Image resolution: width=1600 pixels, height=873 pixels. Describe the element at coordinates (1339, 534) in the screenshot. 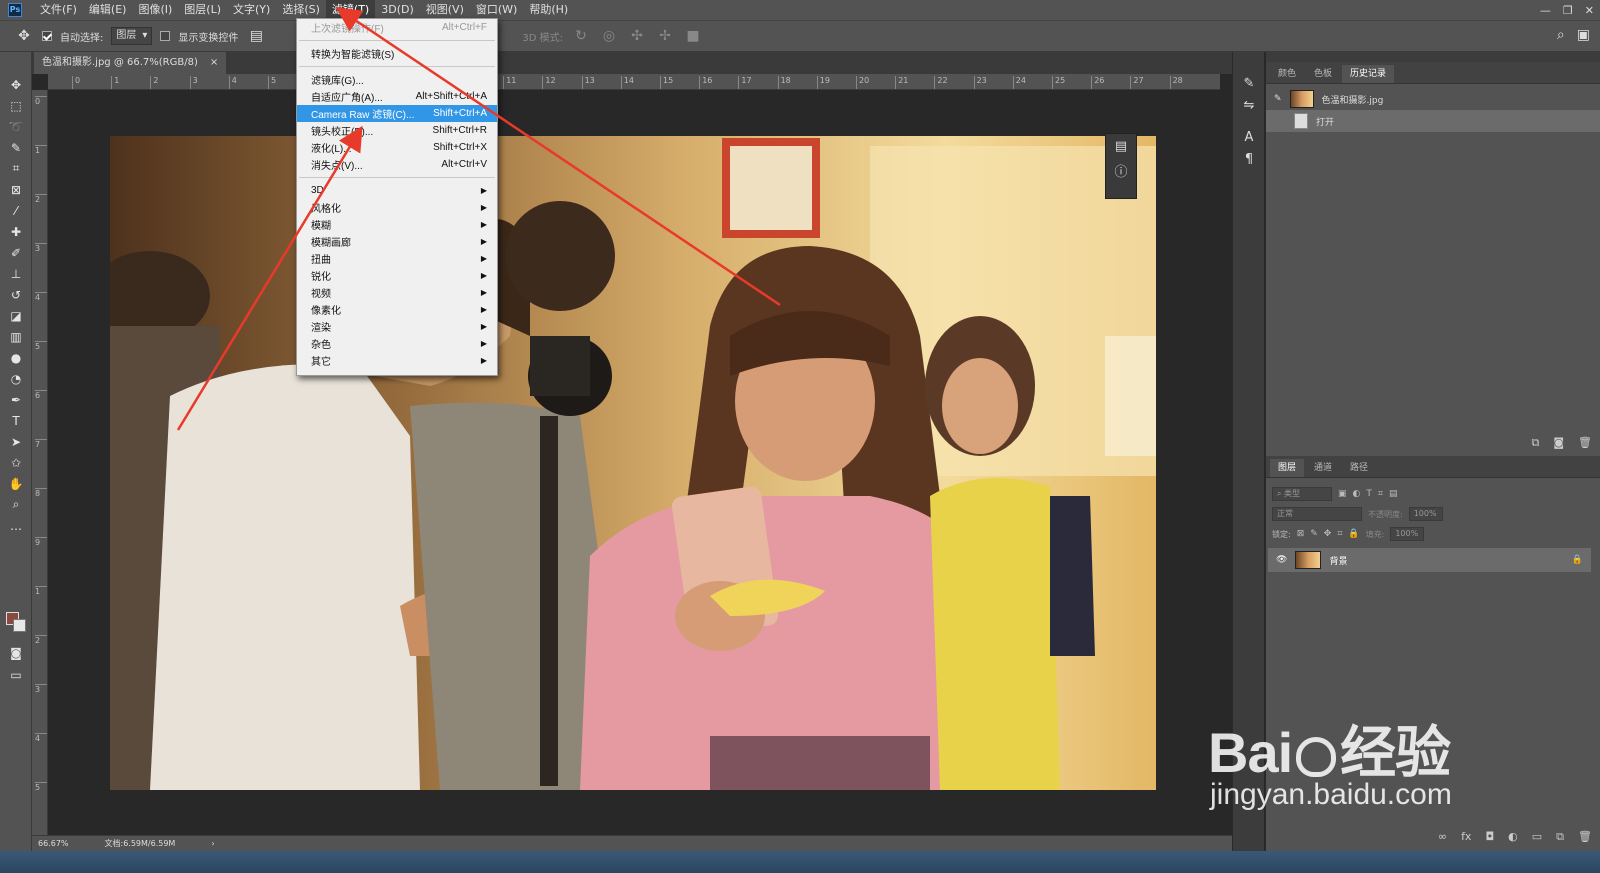

I see `lock-artboard-icon: ⌗` at that location.